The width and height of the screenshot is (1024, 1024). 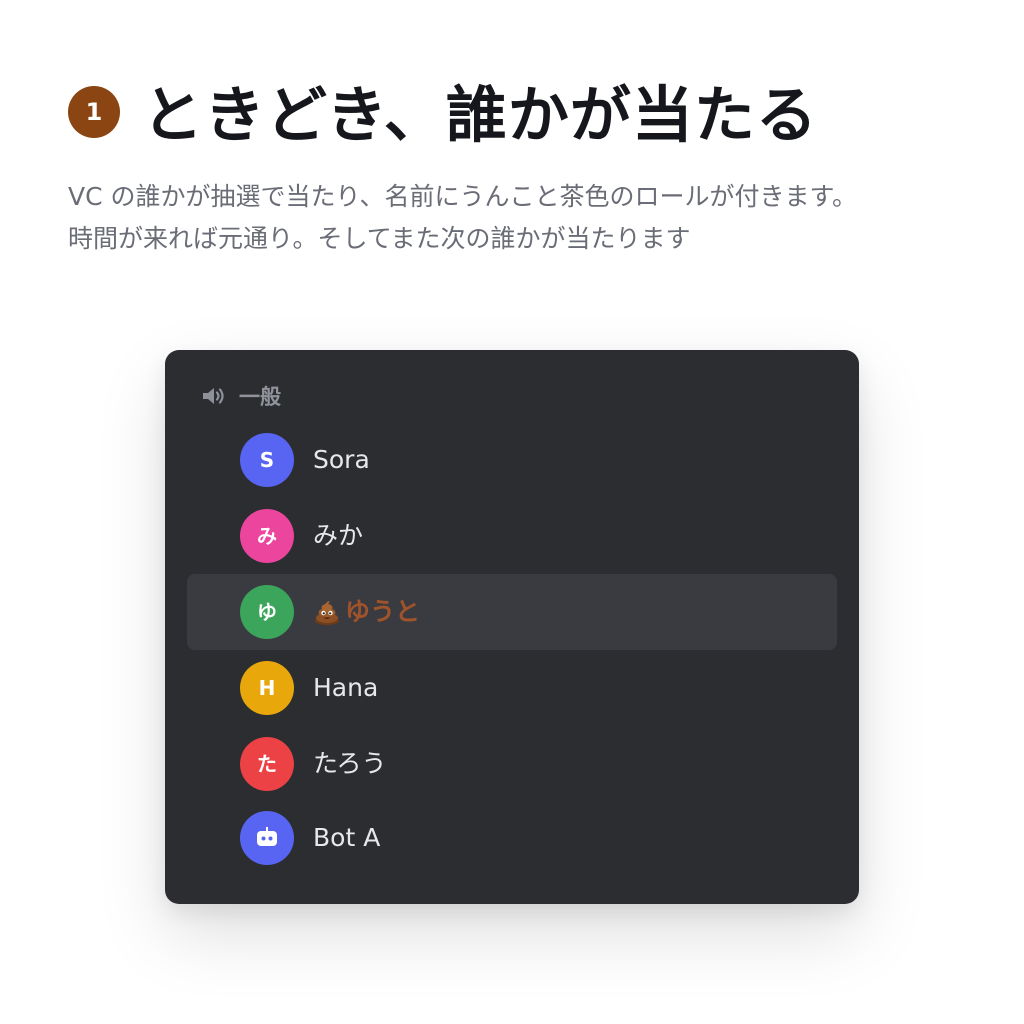 What do you see at coordinates (350, 763) in the screenshot?
I see `member-name: たろう` at bounding box center [350, 763].